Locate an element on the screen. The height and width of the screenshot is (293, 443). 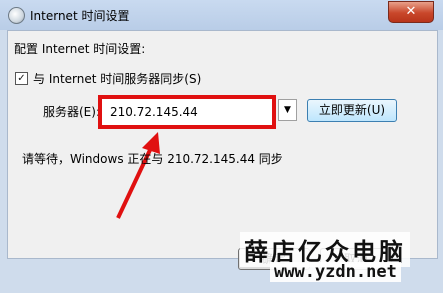
update-now-button: 立即更新(U) is located at coordinates (352, 110).